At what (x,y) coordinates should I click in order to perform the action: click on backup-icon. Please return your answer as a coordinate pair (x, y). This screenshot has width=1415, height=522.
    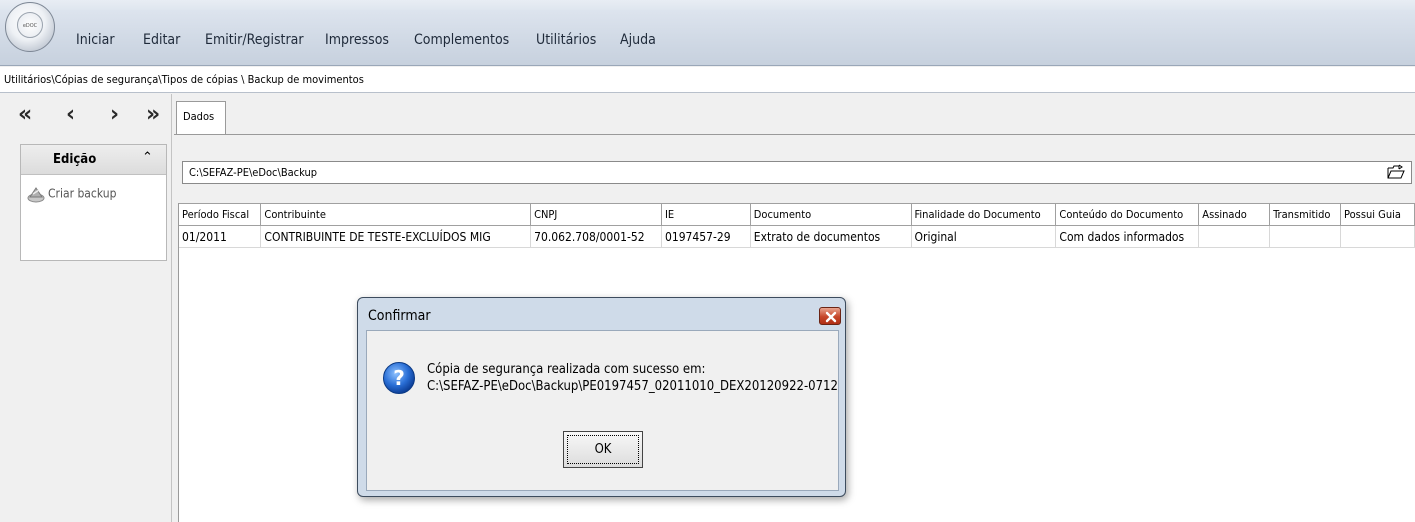
    Looking at the image, I should click on (36, 195).